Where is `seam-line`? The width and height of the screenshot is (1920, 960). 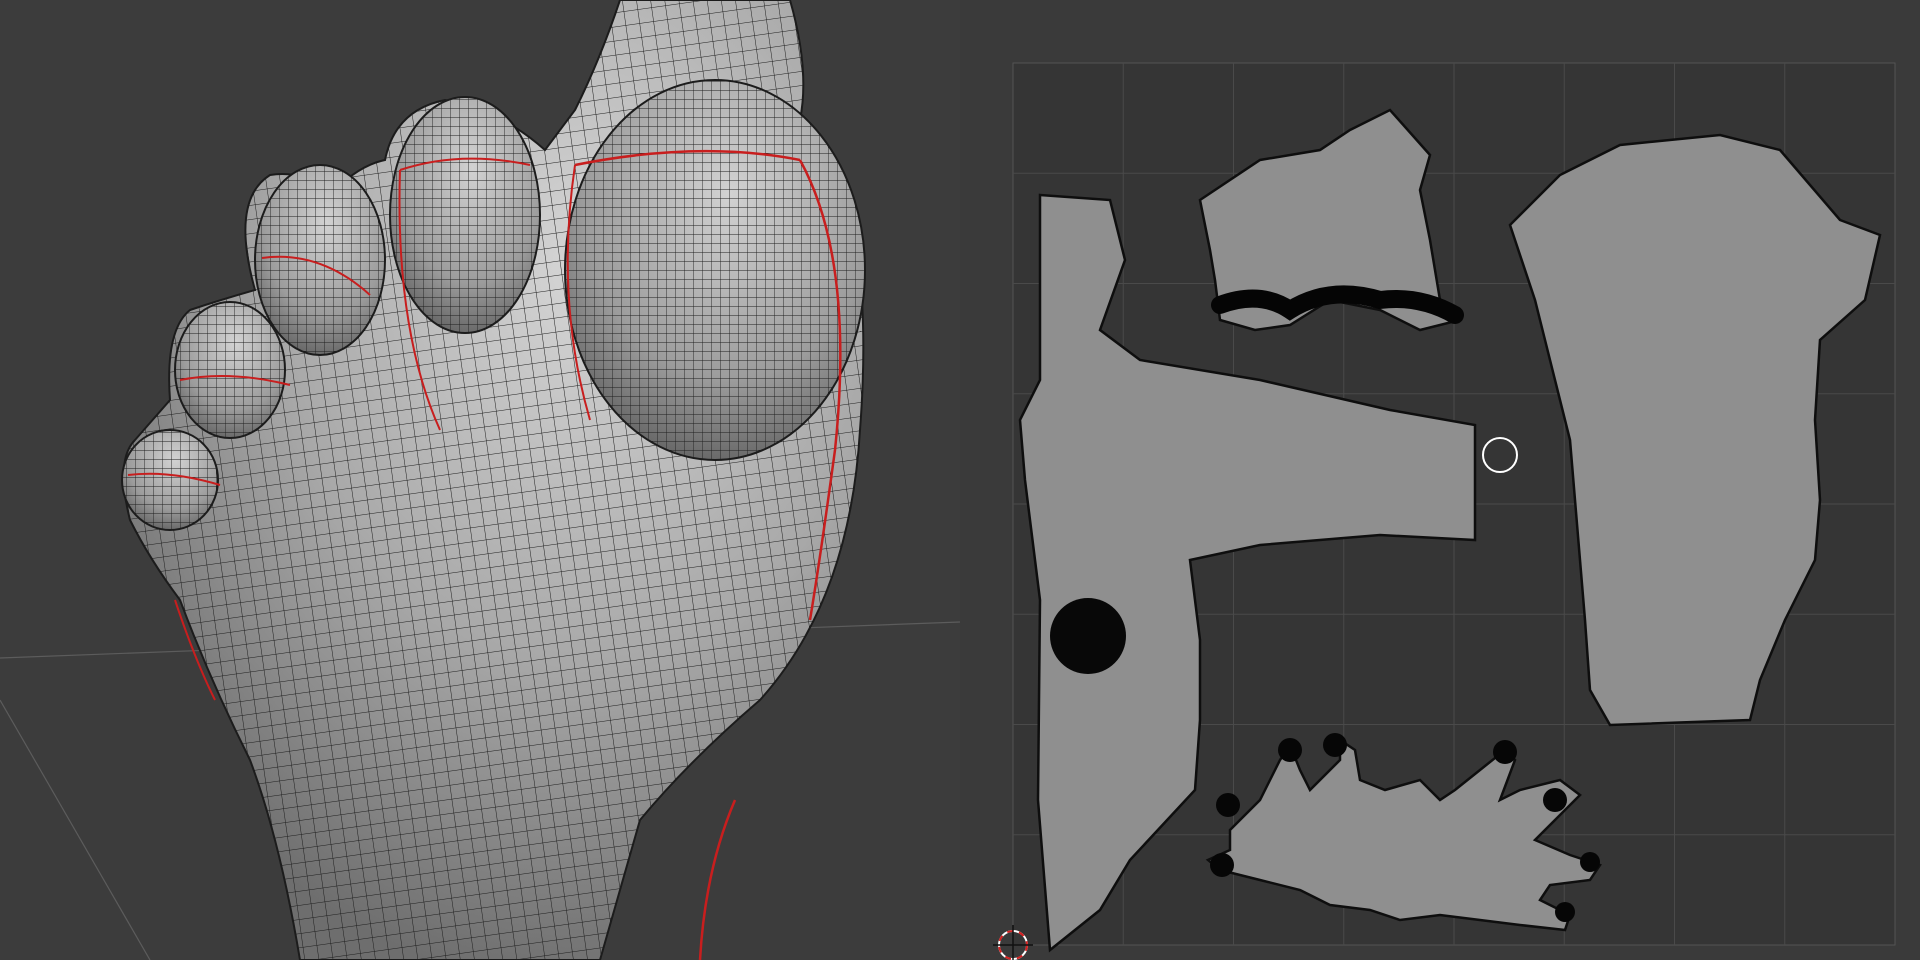 seam-line is located at coordinates (717, 879).